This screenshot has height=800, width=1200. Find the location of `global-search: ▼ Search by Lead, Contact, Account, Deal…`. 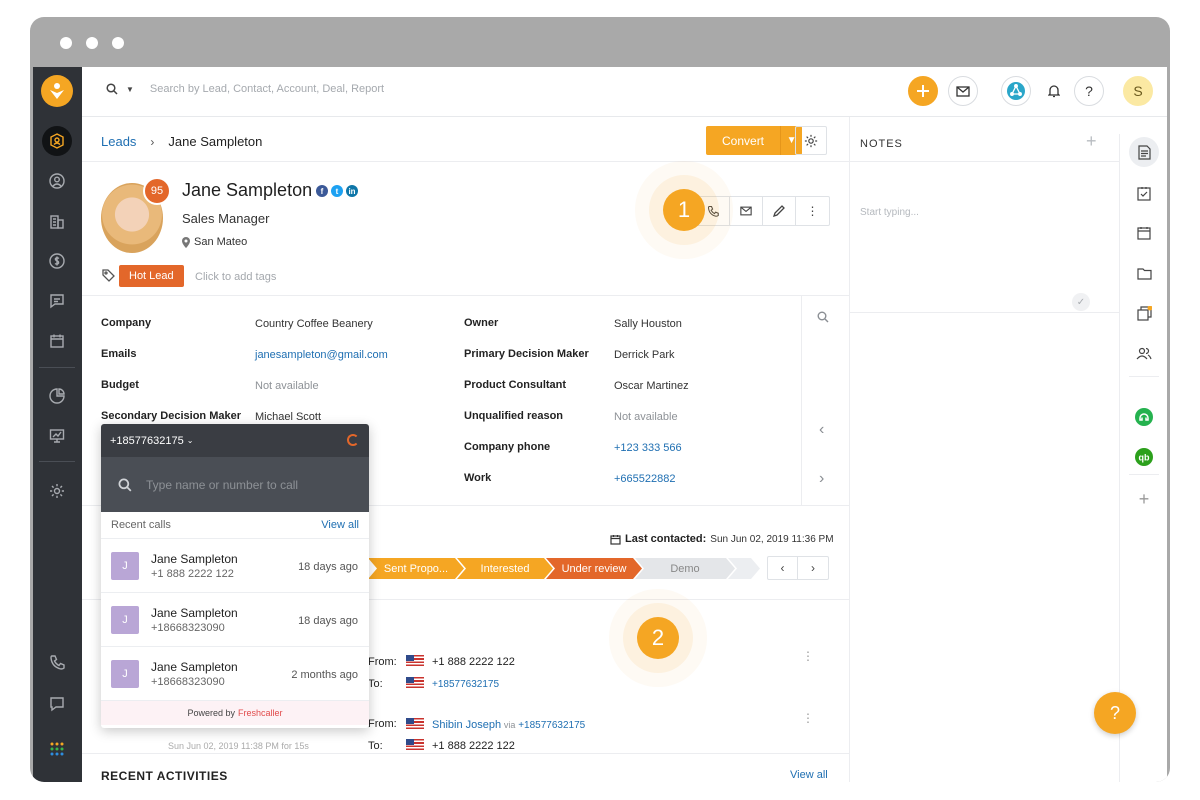

global-search: ▼ Search by Lead, Contact, Account, Deal… is located at coordinates (245, 89).